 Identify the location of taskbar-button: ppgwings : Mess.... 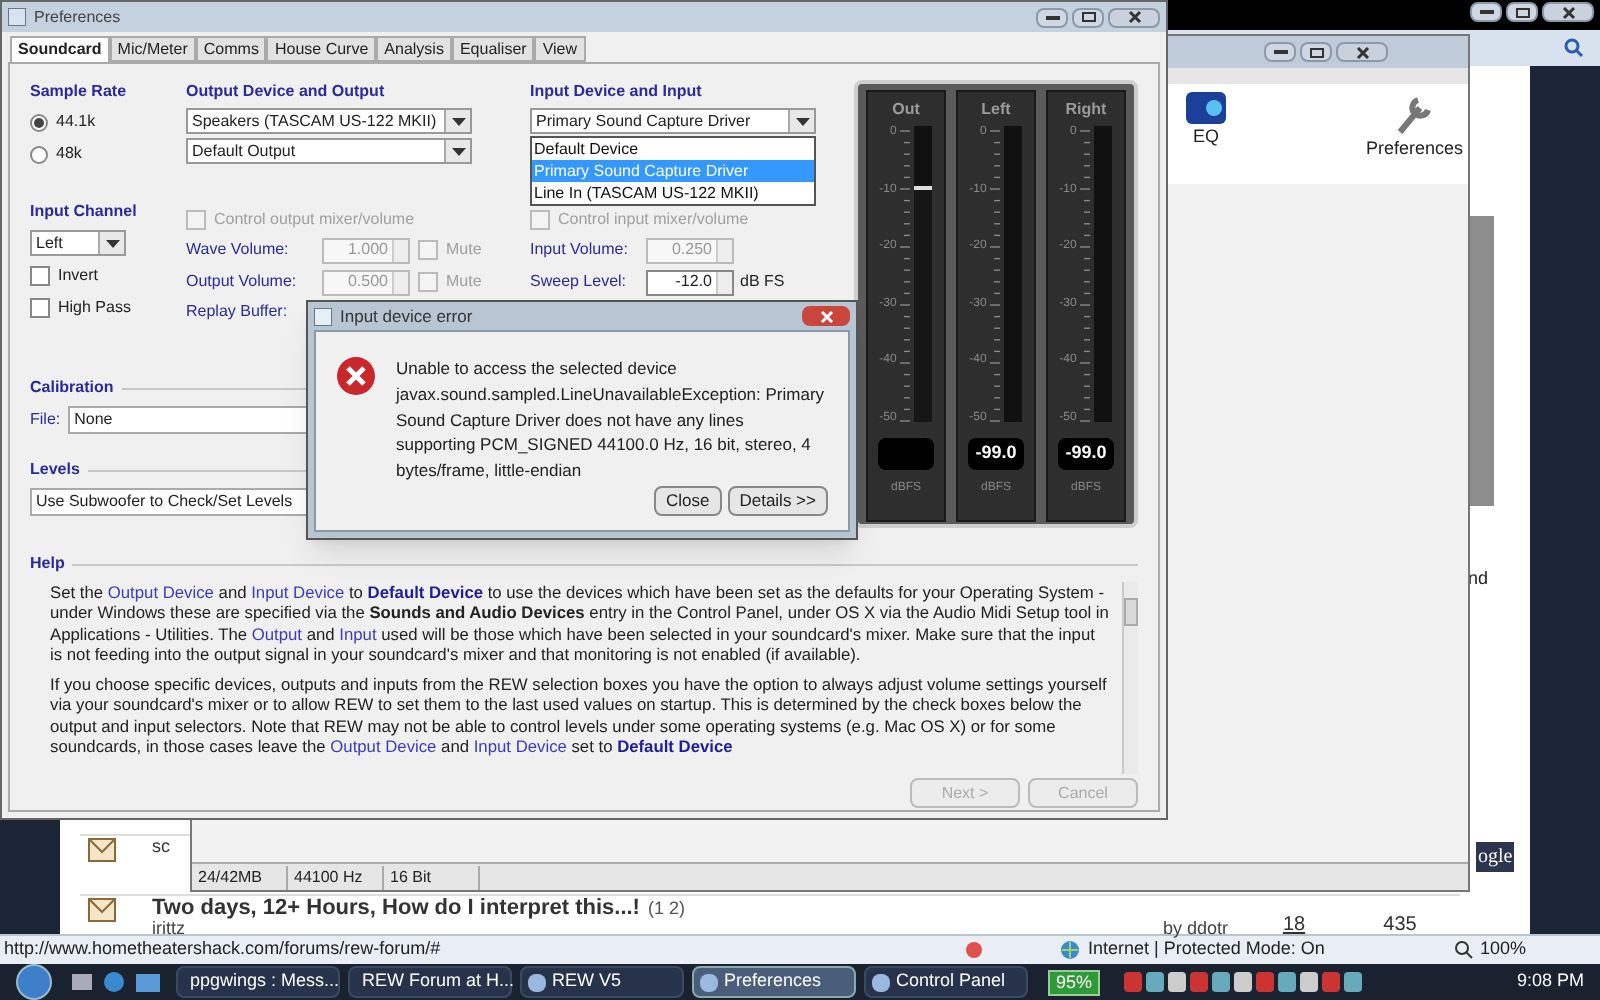
(258, 982).